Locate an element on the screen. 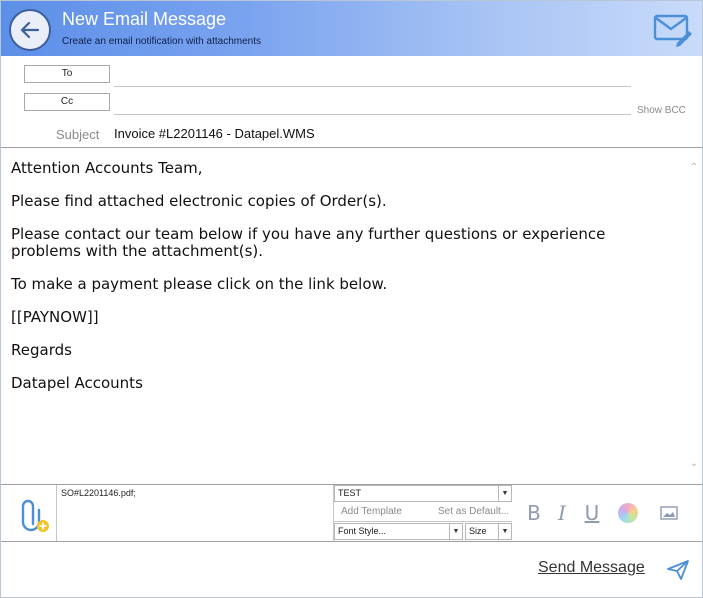 The height and width of the screenshot is (598, 703). add-attachment-button is located at coordinates (33, 516).